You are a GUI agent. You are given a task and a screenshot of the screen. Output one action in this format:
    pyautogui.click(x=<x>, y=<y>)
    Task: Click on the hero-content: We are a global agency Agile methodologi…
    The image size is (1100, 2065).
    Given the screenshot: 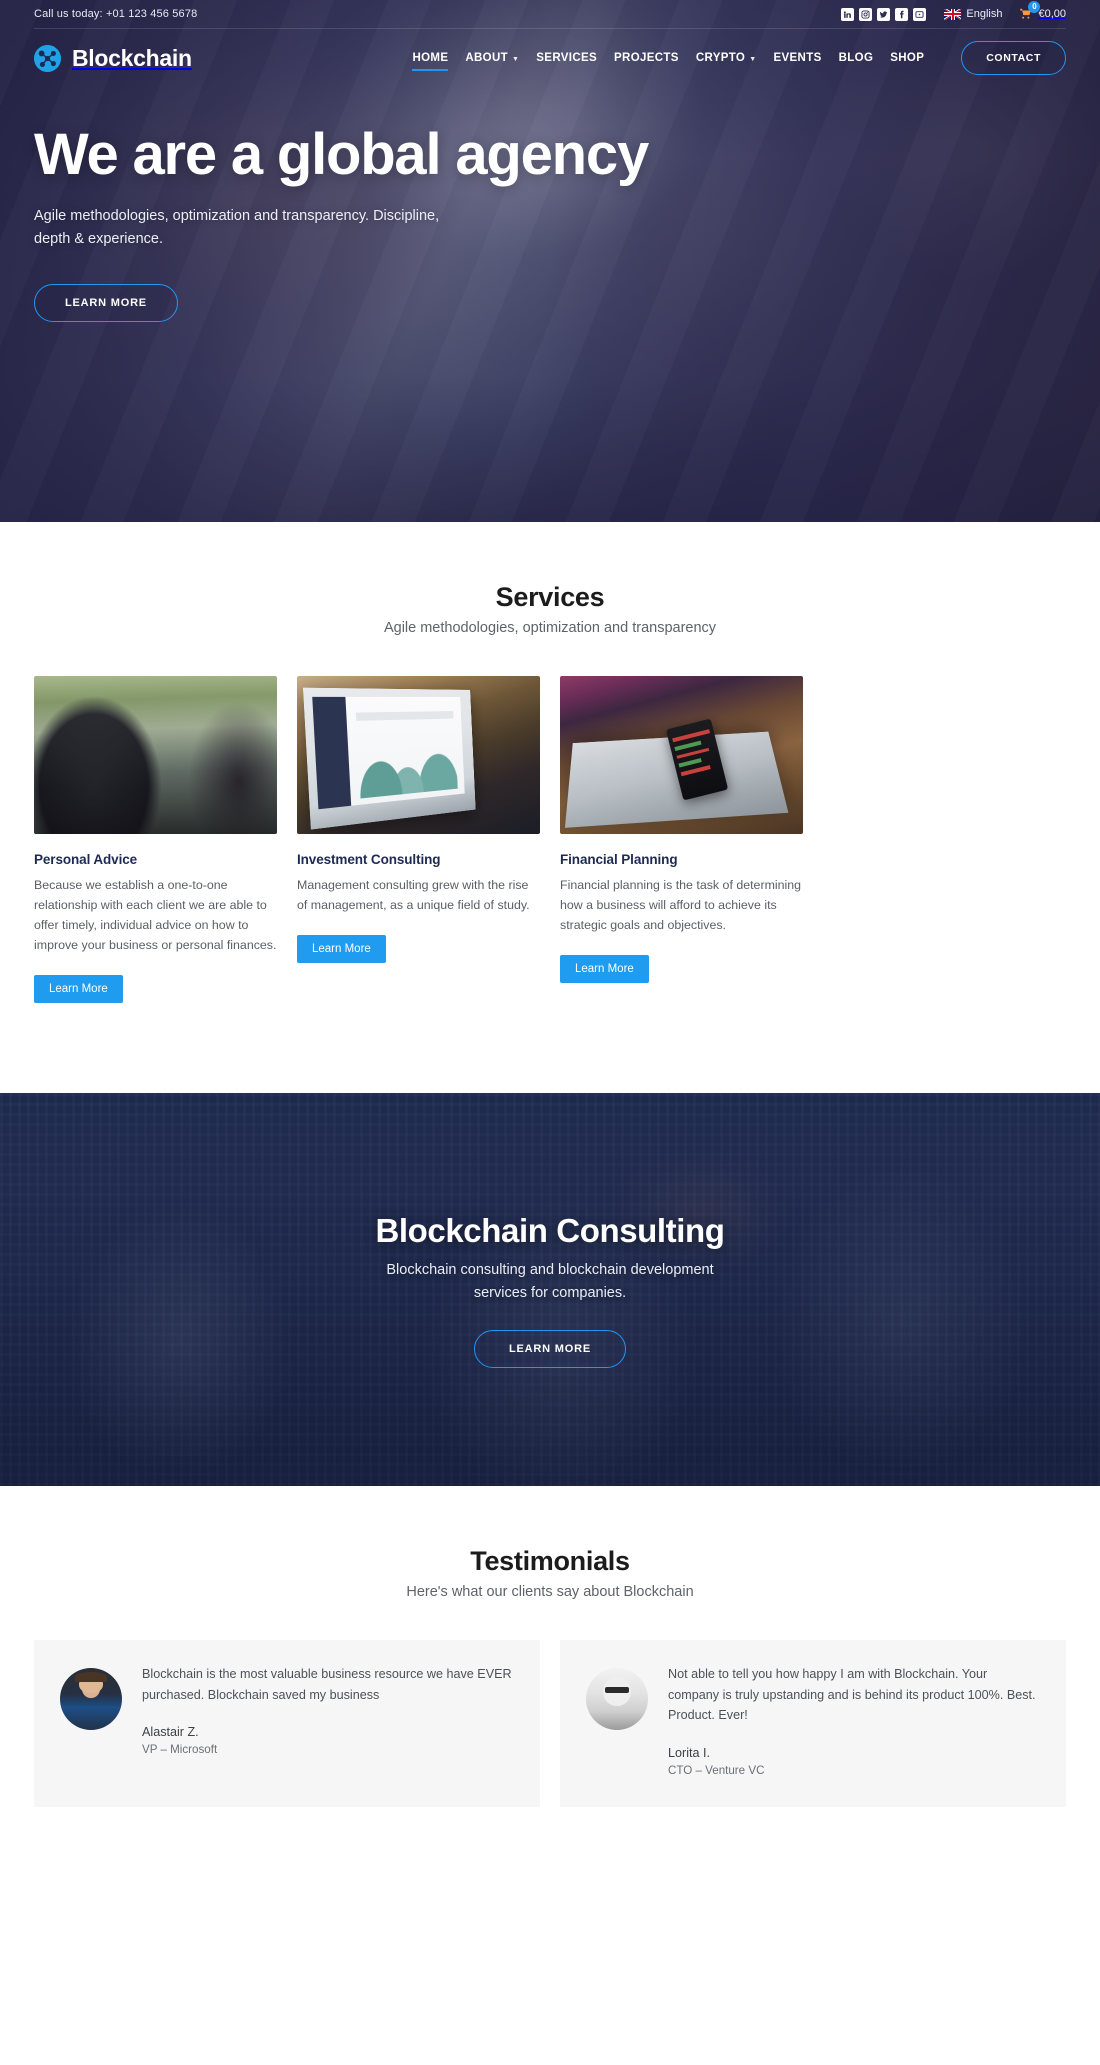 What is the action you would take?
    pyautogui.click(x=550, y=205)
    